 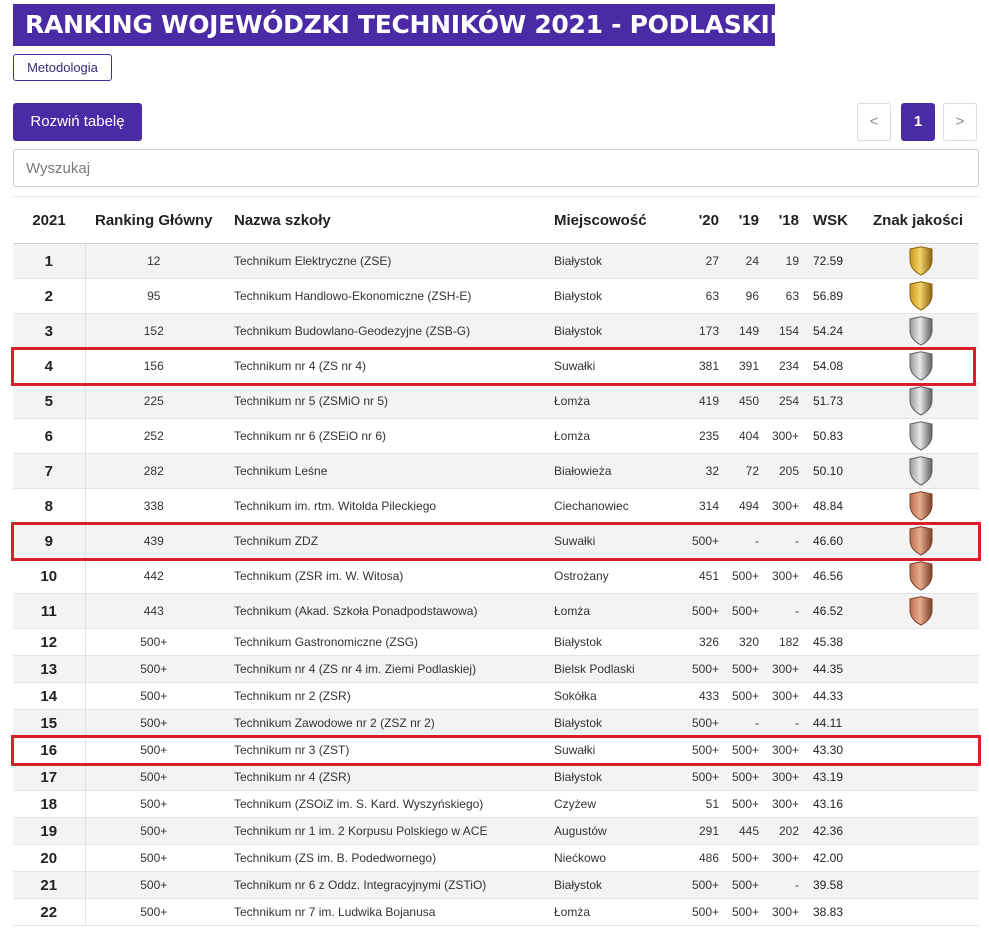 What do you see at coordinates (741, 436) in the screenshot?
I see `cell-rank-2019: 404` at bounding box center [741, 436].